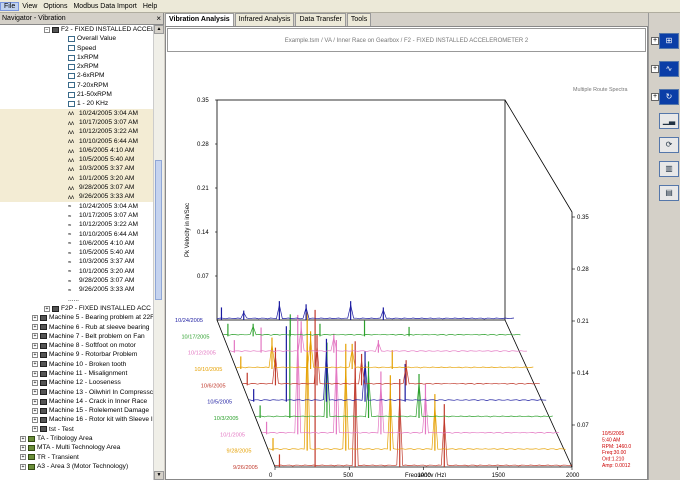  What do you see at coordinates (76, 160) in the screenshot?
I see `tree-item: ʌʌ 10/5/2005 5:40 AM` at bounding box center [76, 160].